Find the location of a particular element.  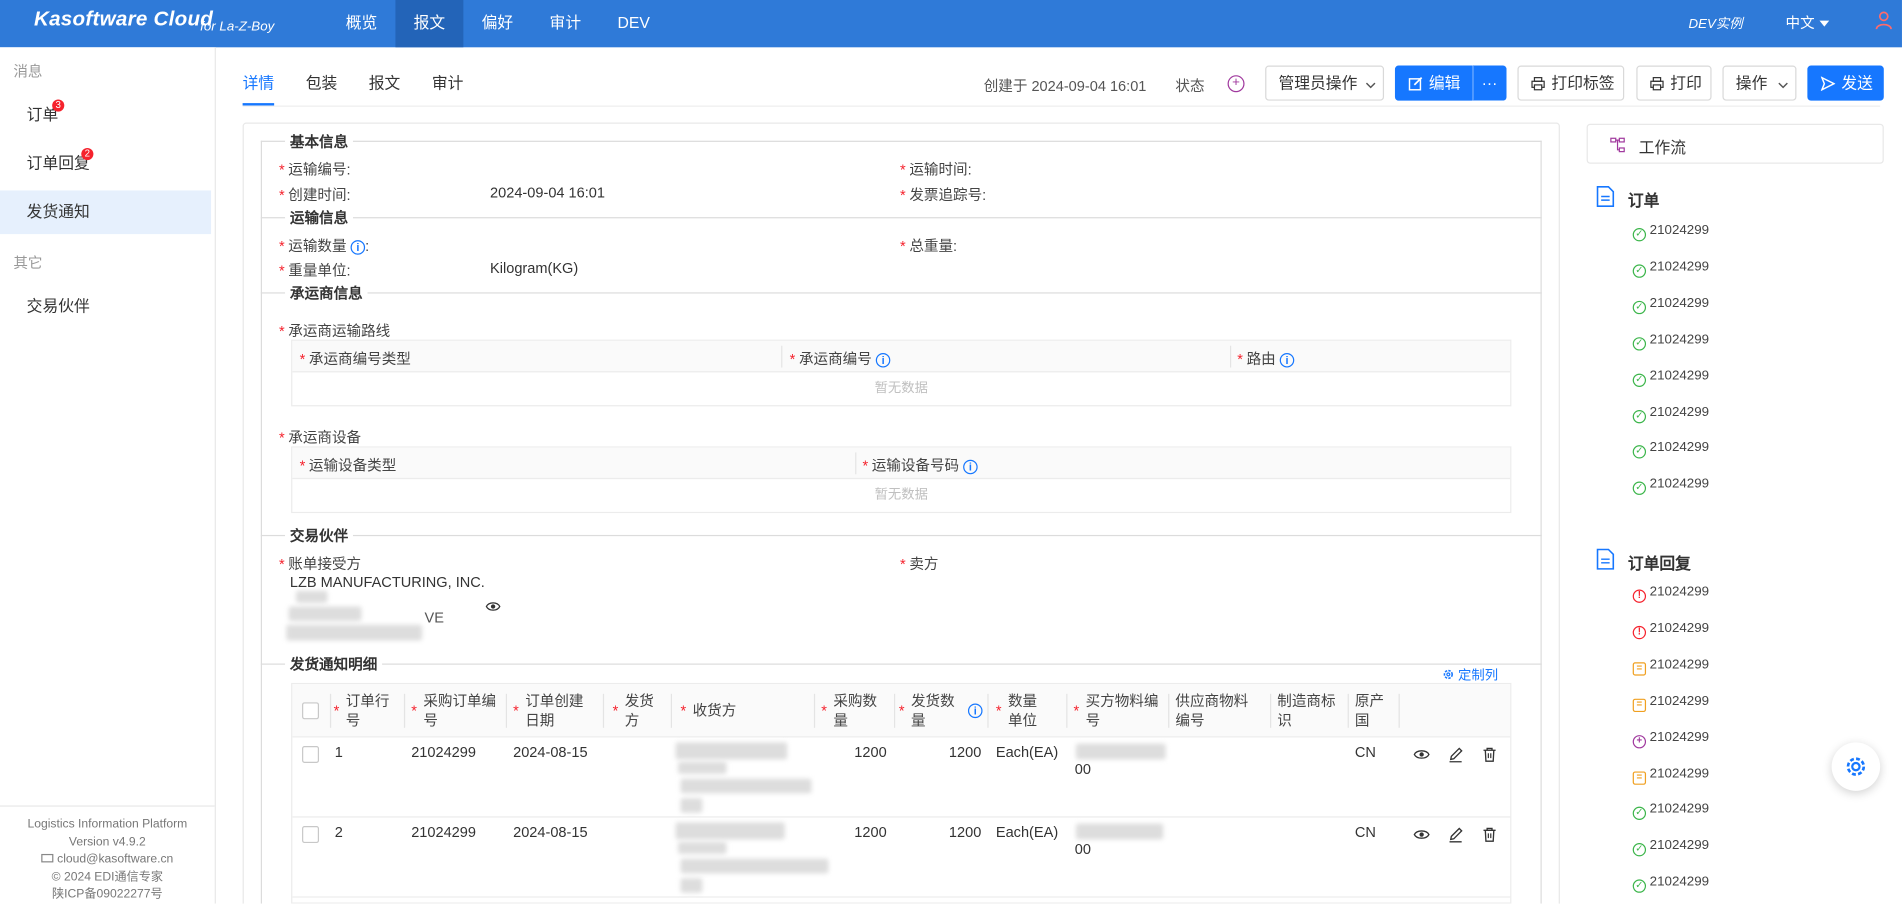

bill-to-name: LZB MANUFACTURING, INC. is located at coordinates (387, 582).